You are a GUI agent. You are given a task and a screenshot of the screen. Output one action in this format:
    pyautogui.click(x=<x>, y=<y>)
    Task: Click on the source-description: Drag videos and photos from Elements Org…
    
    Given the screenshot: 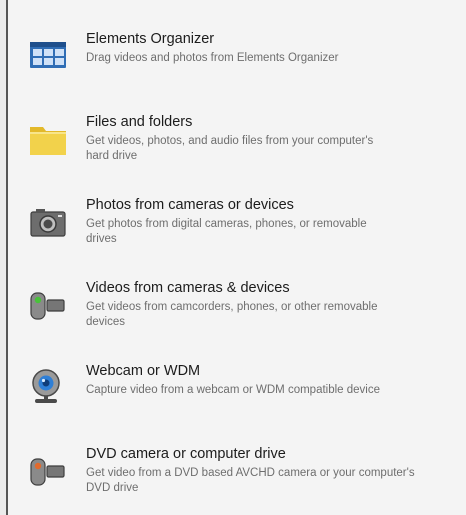 What is the action you would take?
    pyautogui.click(x=212, y=58)
    